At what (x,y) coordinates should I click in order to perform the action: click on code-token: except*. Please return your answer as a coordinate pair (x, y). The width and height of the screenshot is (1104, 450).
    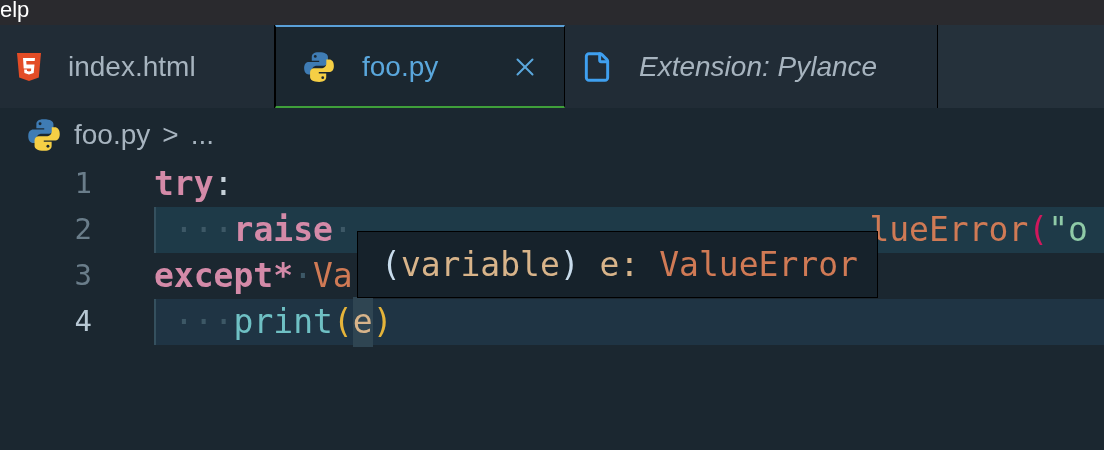
    Looking at the image, I should click on (224, 276).